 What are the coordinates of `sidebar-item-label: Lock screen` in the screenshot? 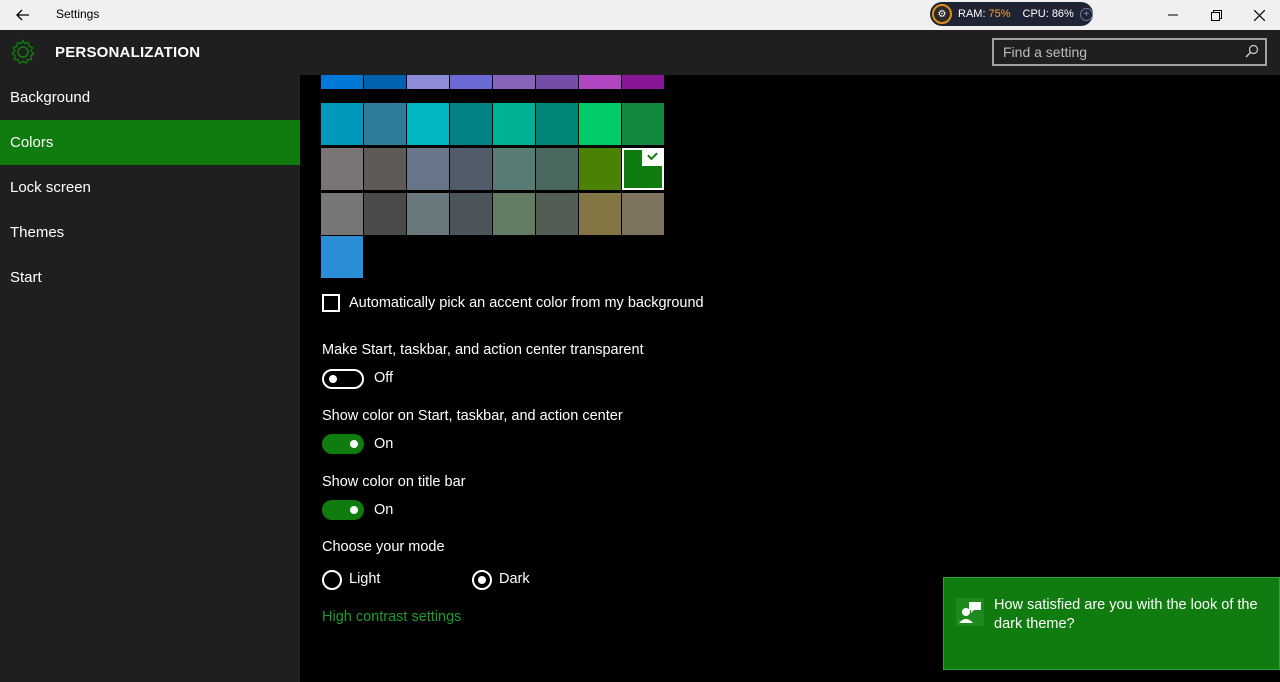 It's located at (50, 187).